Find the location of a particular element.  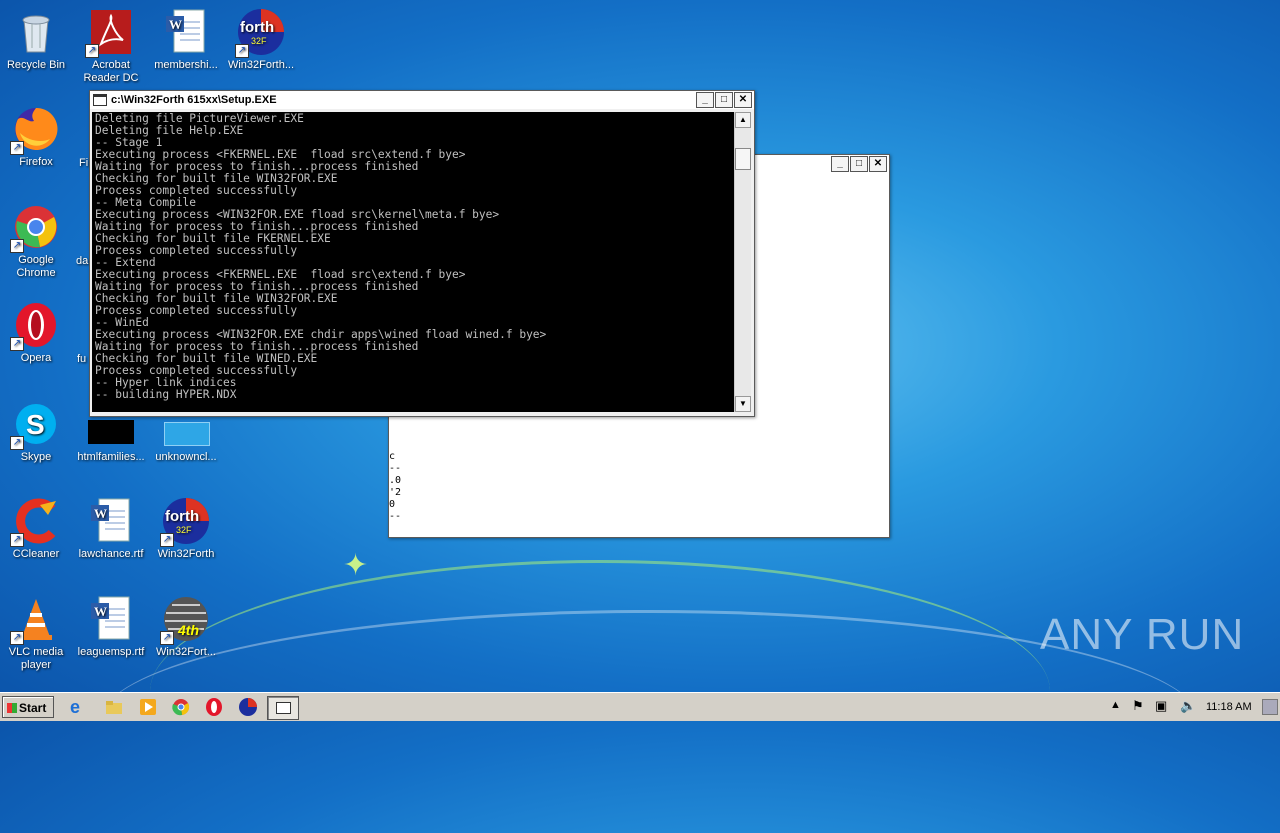

svg-text: forth is located at coordinates (182, 516).